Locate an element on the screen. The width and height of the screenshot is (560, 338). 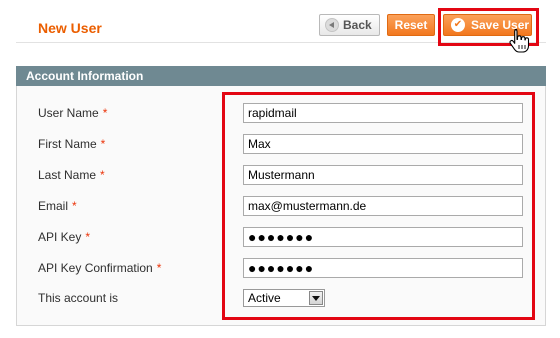
email-label: Email * is located at coordinates (57, 206).